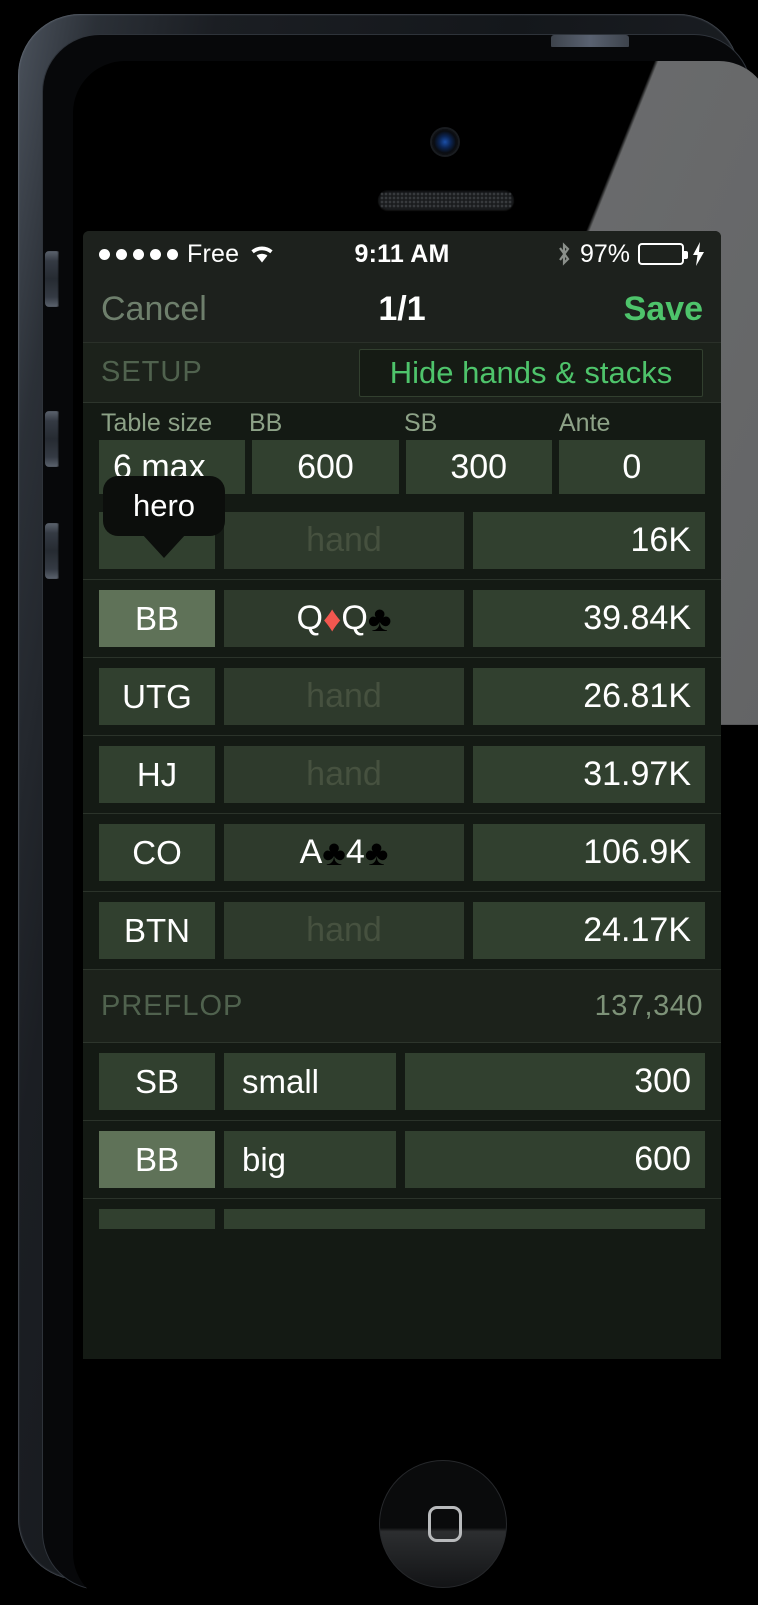 The image size is (758, 1605). Describe the element at coordinates (311, 852) in the screenshot. I see `card-rank: A` at that location.